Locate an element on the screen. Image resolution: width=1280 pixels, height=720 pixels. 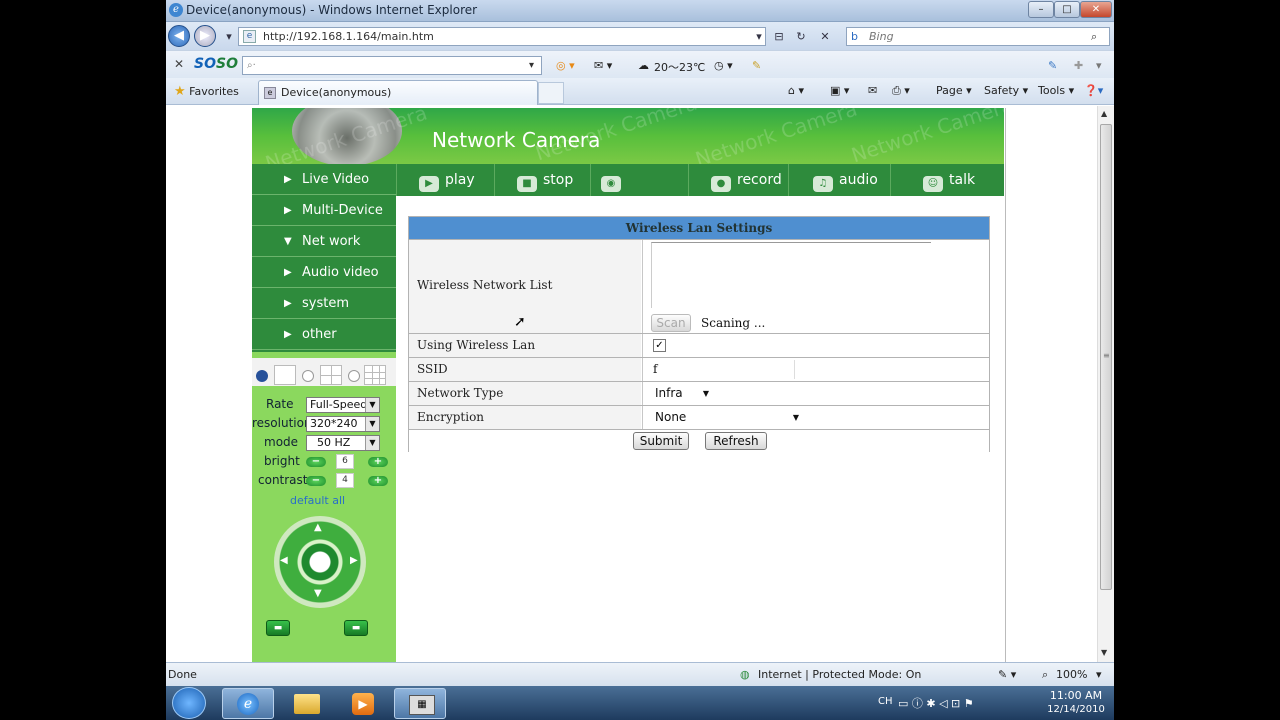
preset-right-button: ▬ is located at coordinates (356, 628).